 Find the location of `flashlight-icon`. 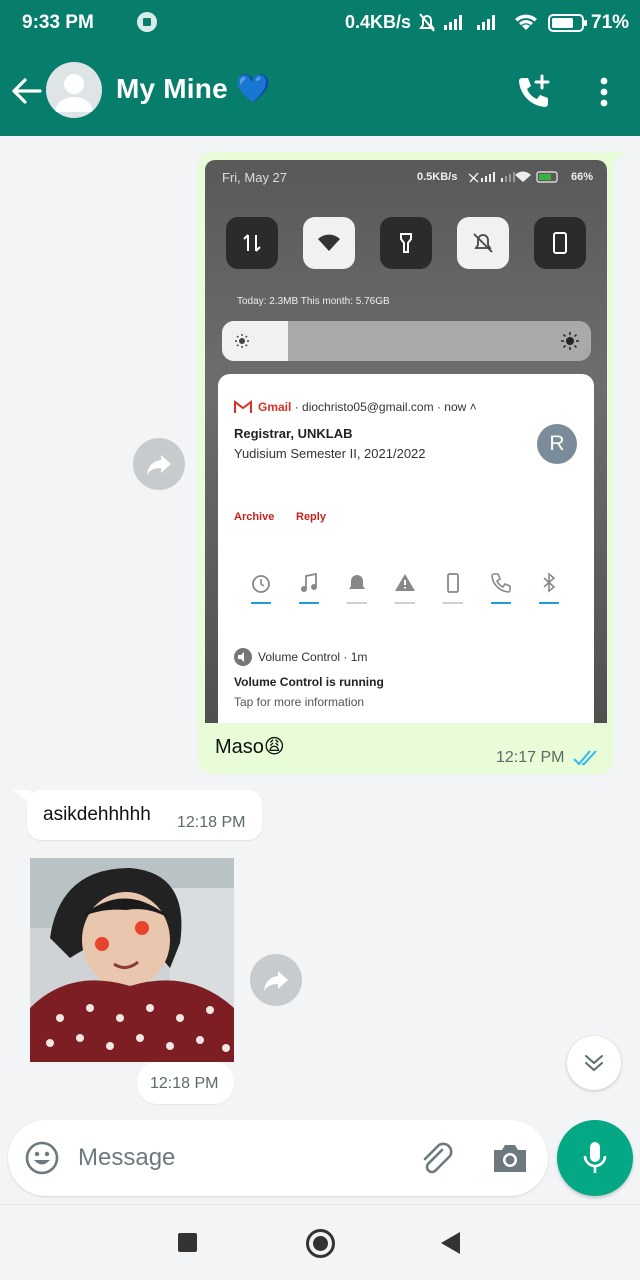

flashlight-icon is located at coordinates (406, 243).